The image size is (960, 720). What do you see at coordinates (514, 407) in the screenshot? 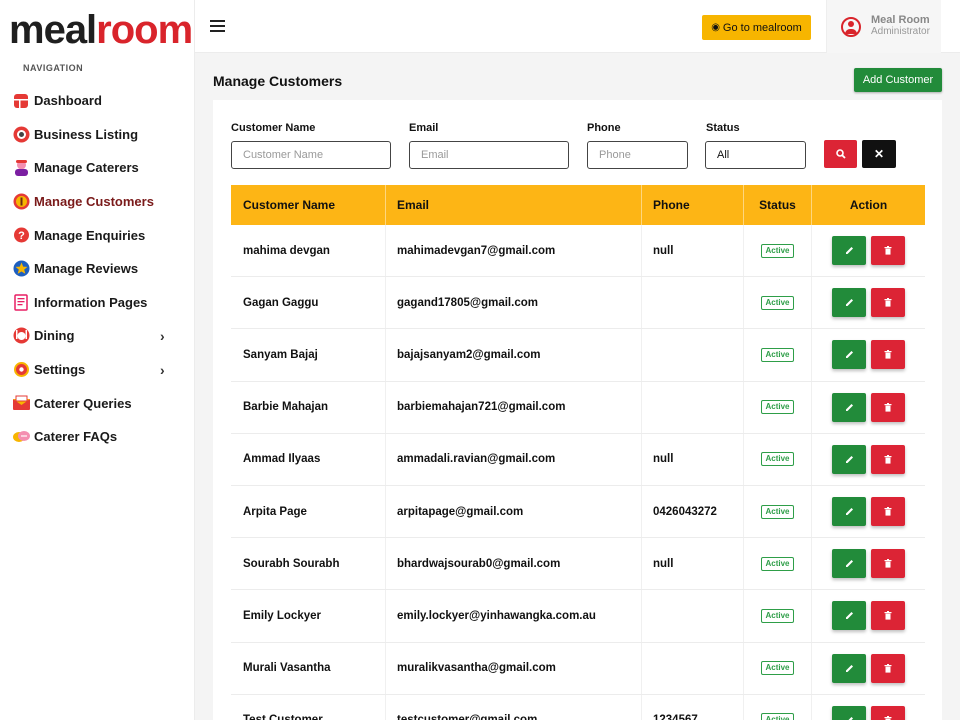
I see `cell-email: barbiemahajan721@gmail.com` at bounding box center [514, 407].